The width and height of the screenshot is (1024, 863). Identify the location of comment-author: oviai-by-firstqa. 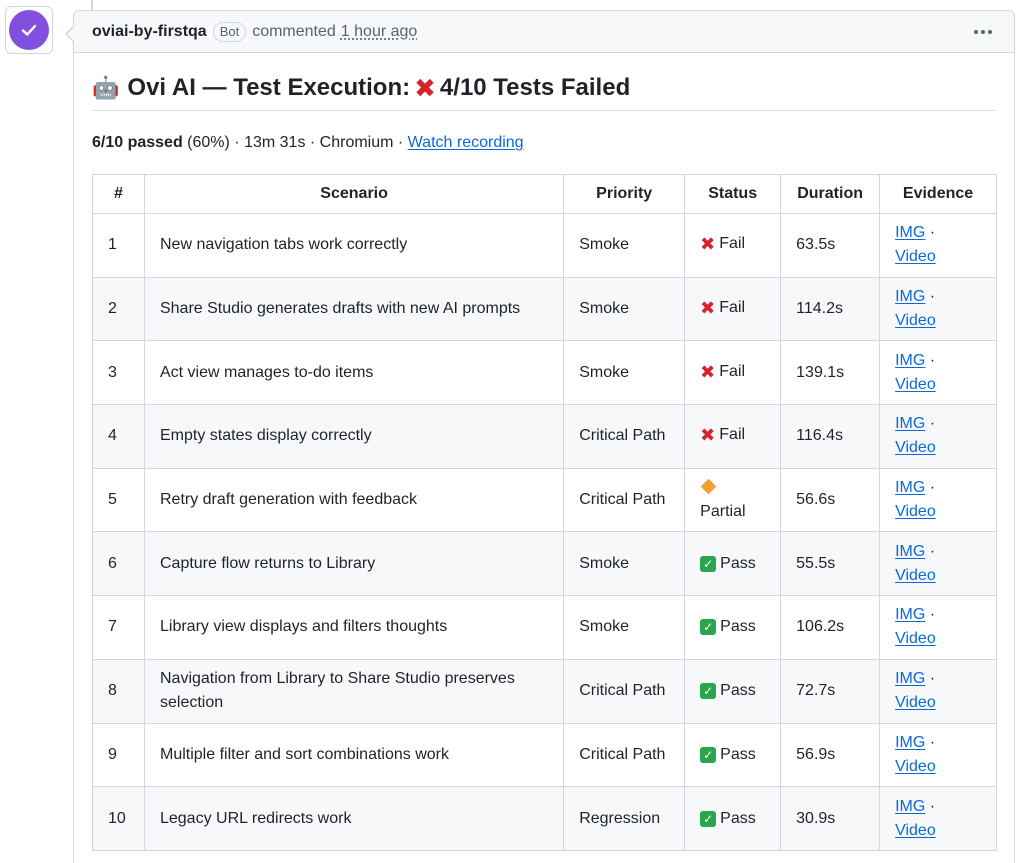
(149, 32).